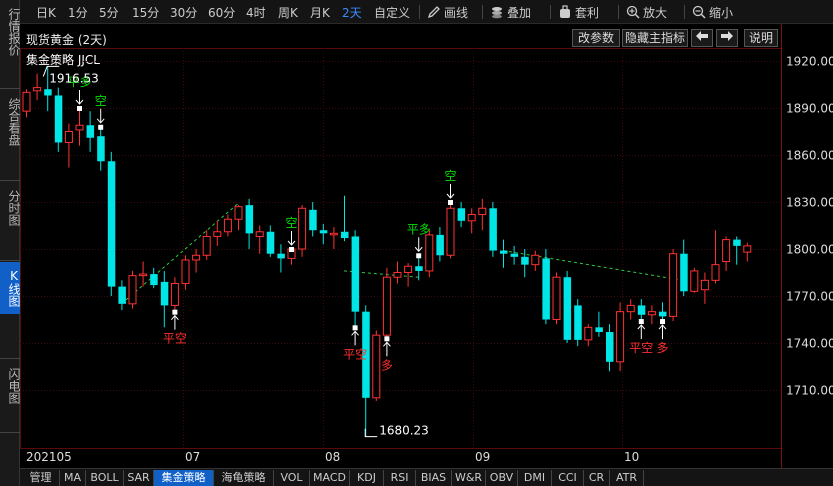 This screenshot has height=486, width=833. Describe the element at coordinates (330, 478) in the screenshot. I see `indicator-tab-macd: MACD` at that location.